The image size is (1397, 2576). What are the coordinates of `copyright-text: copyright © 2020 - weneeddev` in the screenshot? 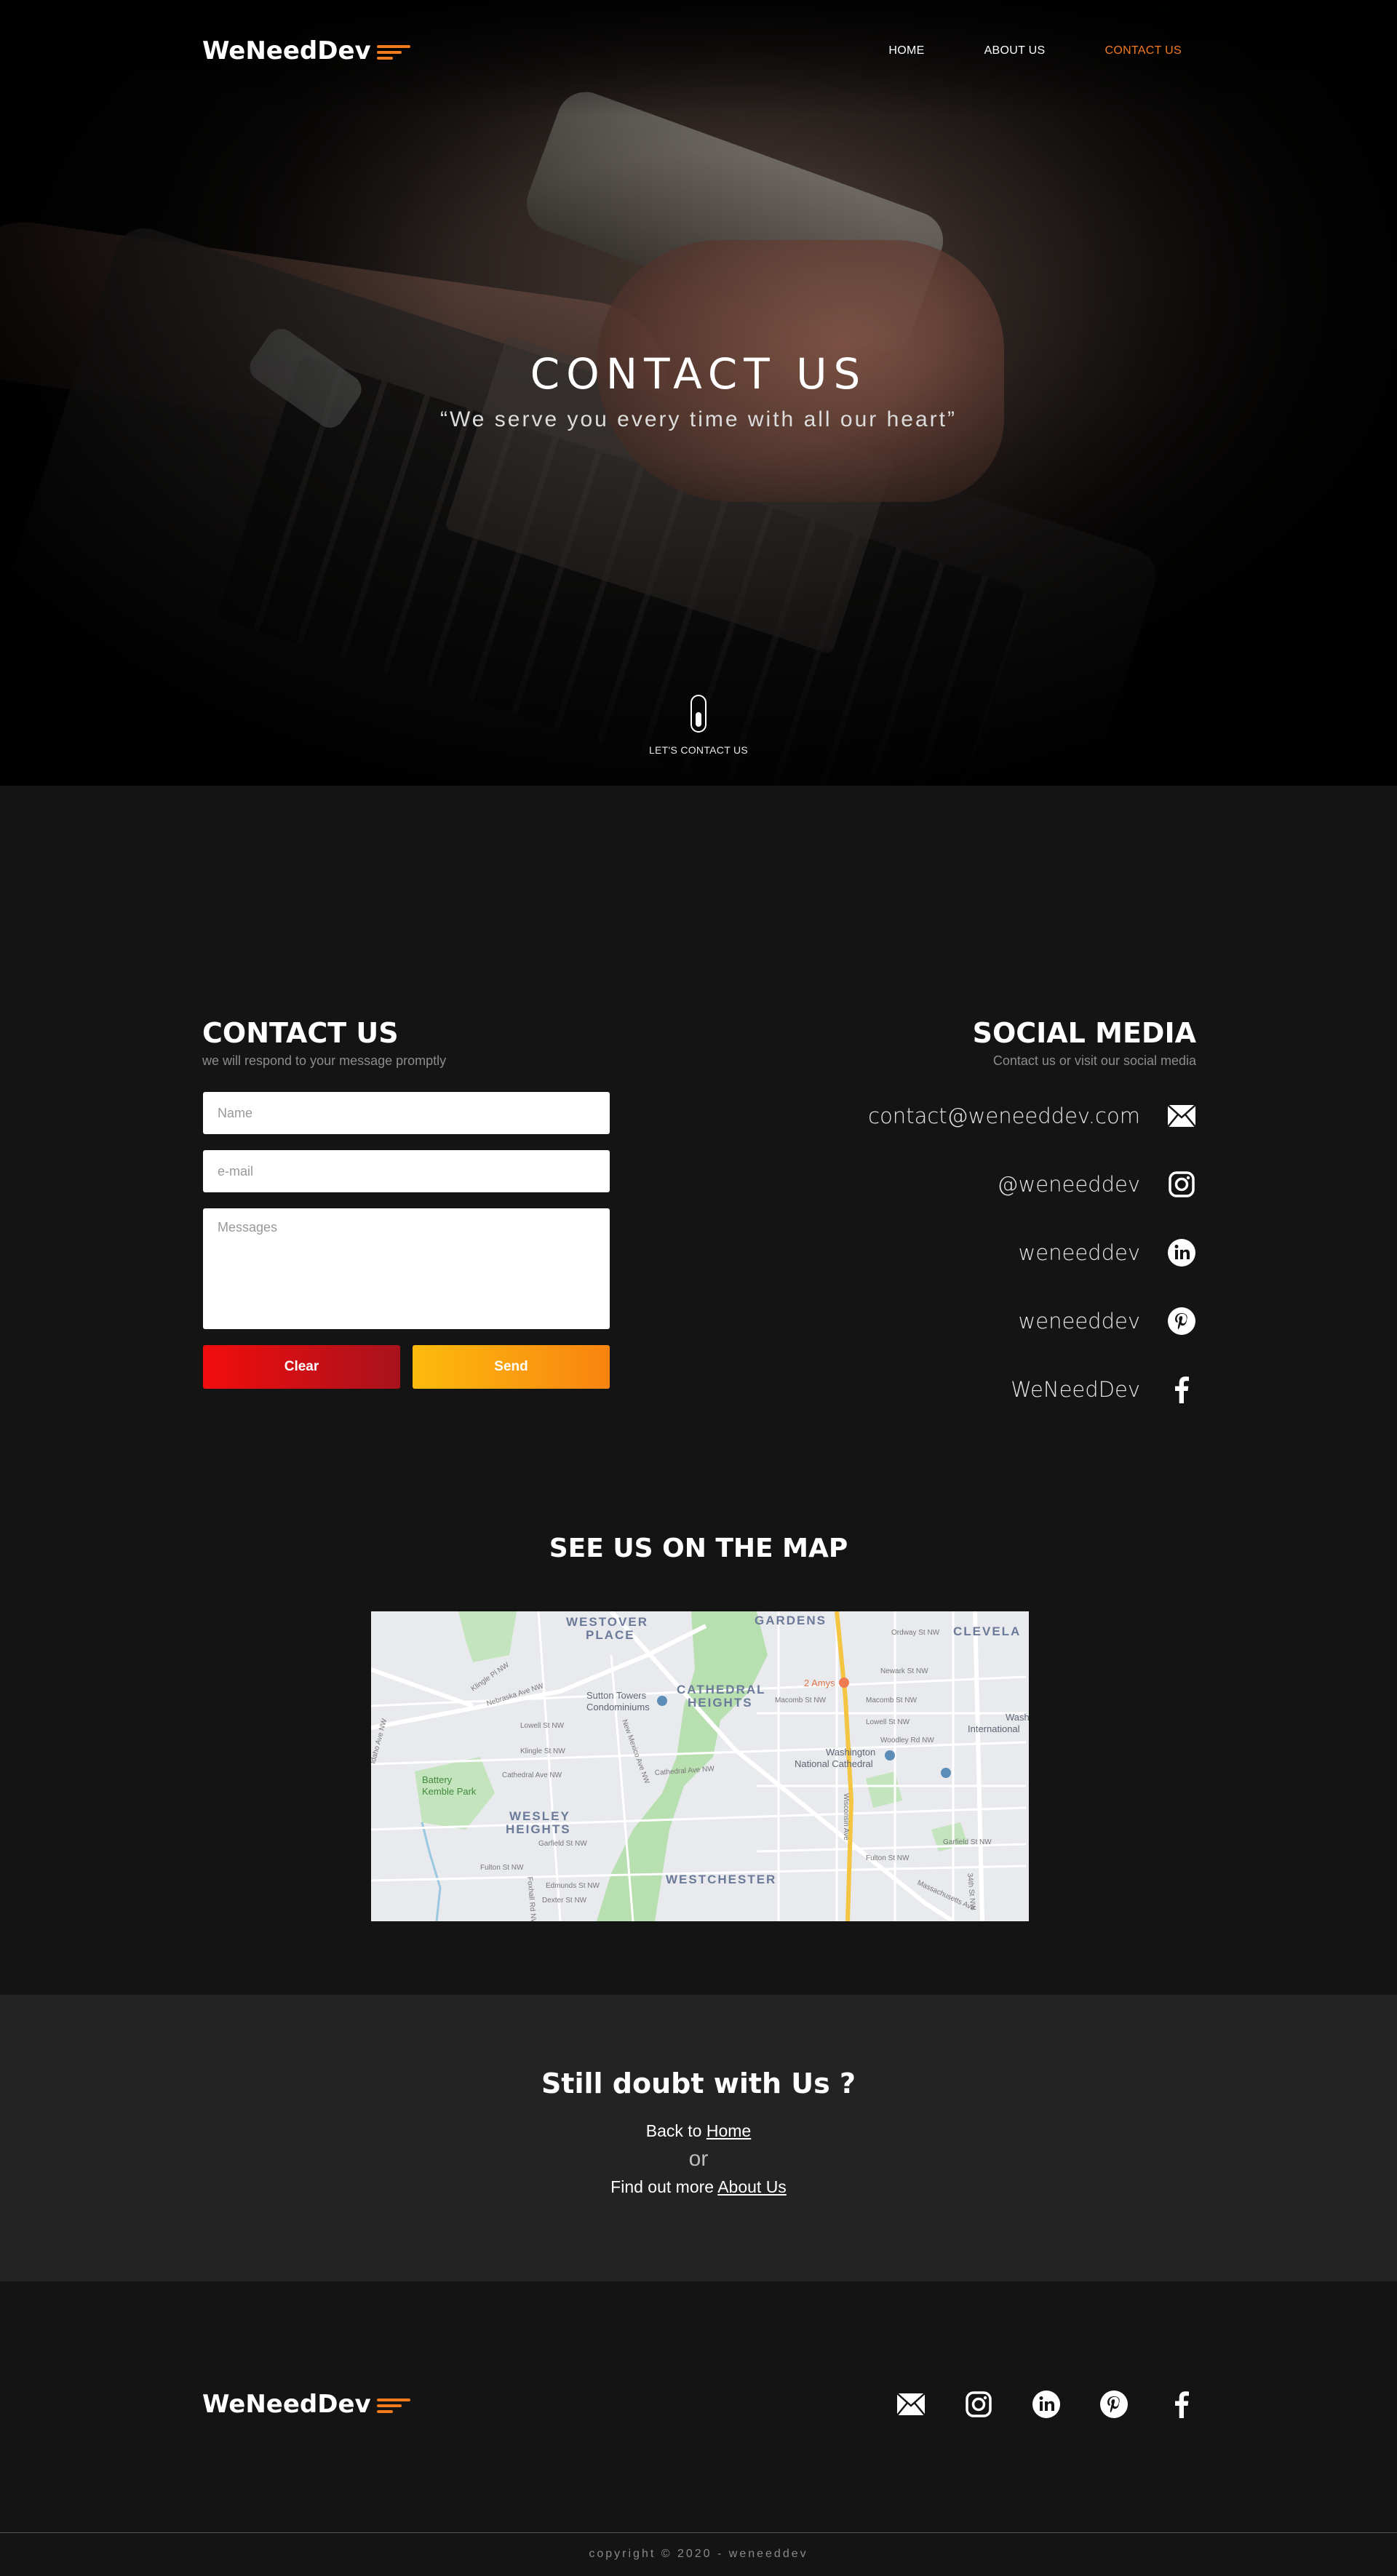 It's located at (699, 2554).